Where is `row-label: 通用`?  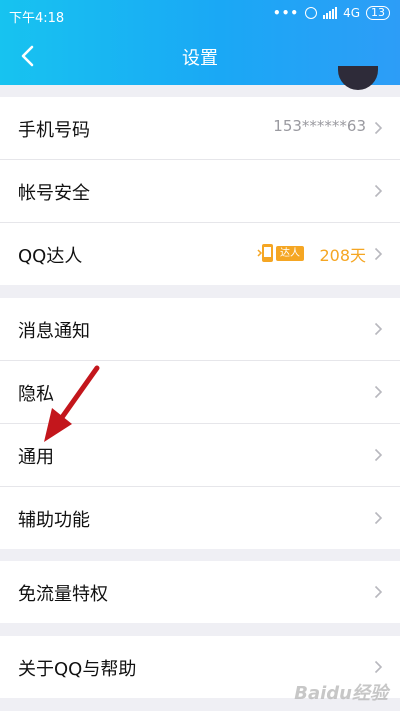
row-label: 通用 is located at coordinates (36, 457).